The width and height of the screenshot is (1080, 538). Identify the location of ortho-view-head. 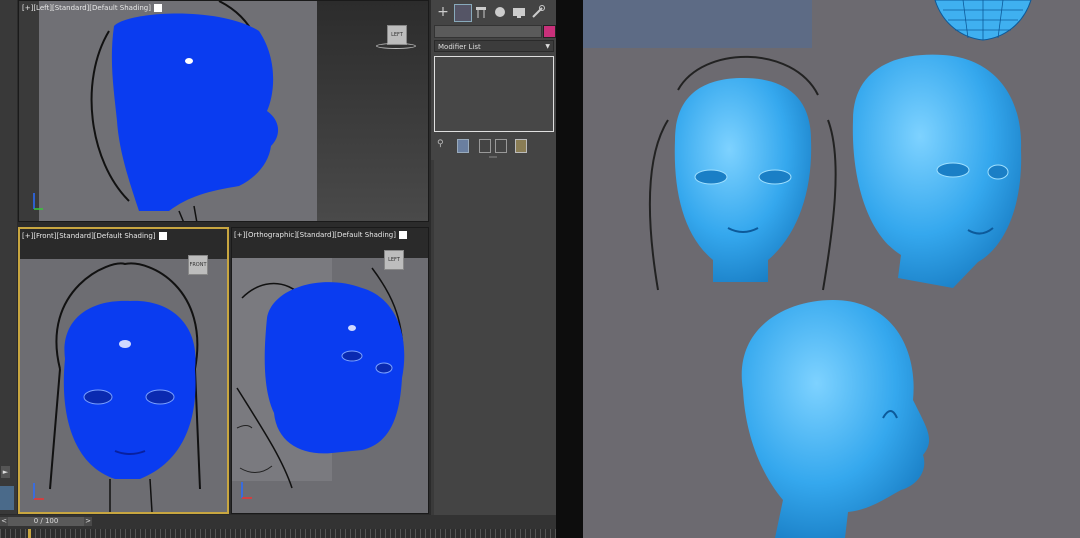
(320, 378).